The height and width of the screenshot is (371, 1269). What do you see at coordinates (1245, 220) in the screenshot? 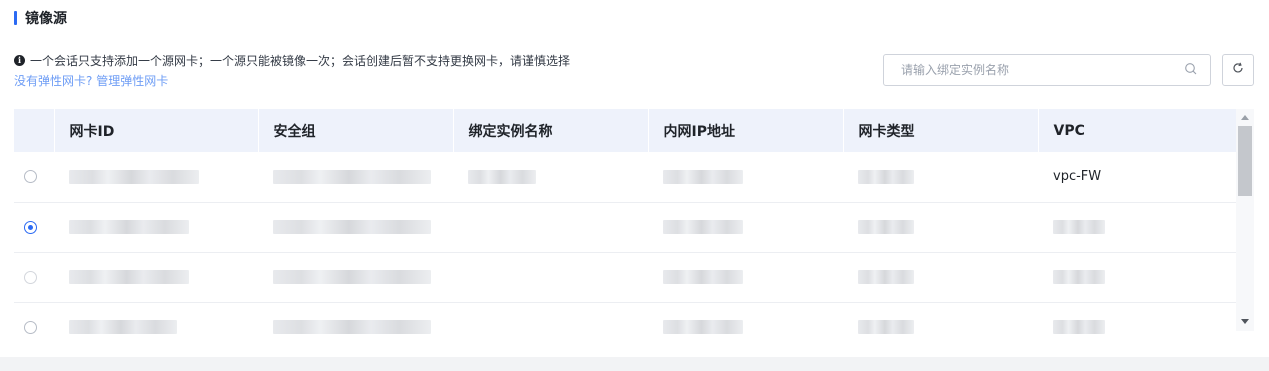
I see `table-scrollbar` at bounding box center [1245, 220].